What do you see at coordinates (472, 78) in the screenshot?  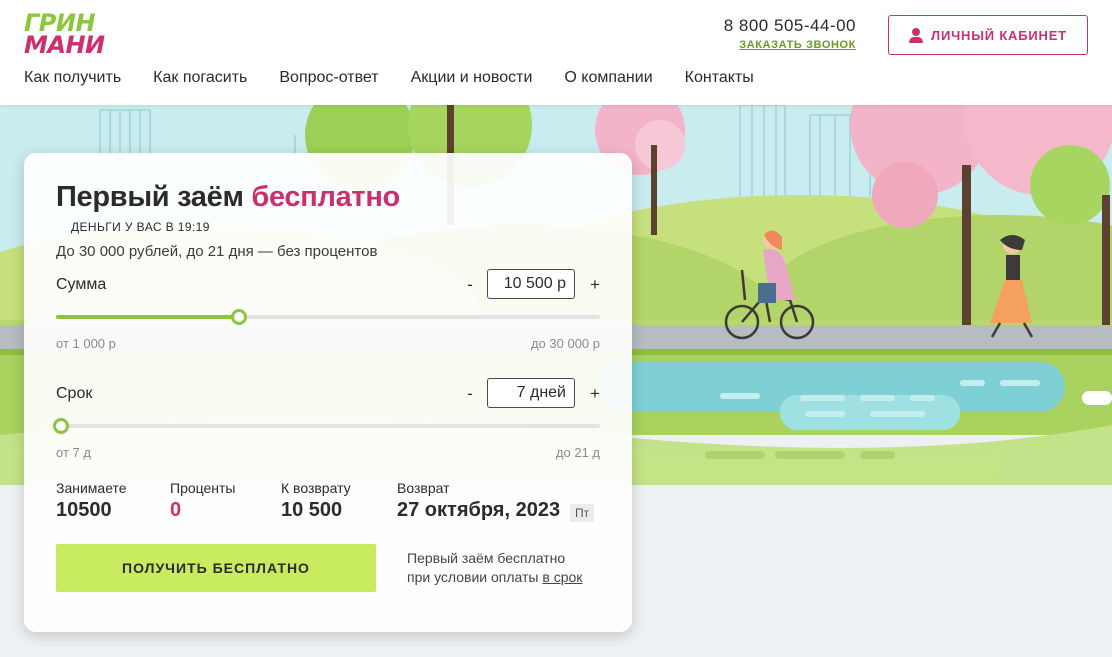 I see `nav-promos-news: Акции и новости` at bounding box center [472, 78].